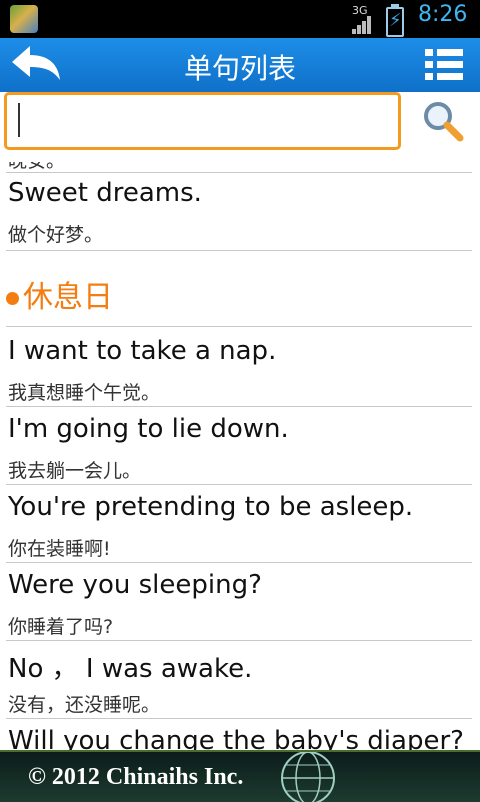  Describe the element at coordinates (443, 14) in the screenshot. I see `status-clock: 8:26` at that location.